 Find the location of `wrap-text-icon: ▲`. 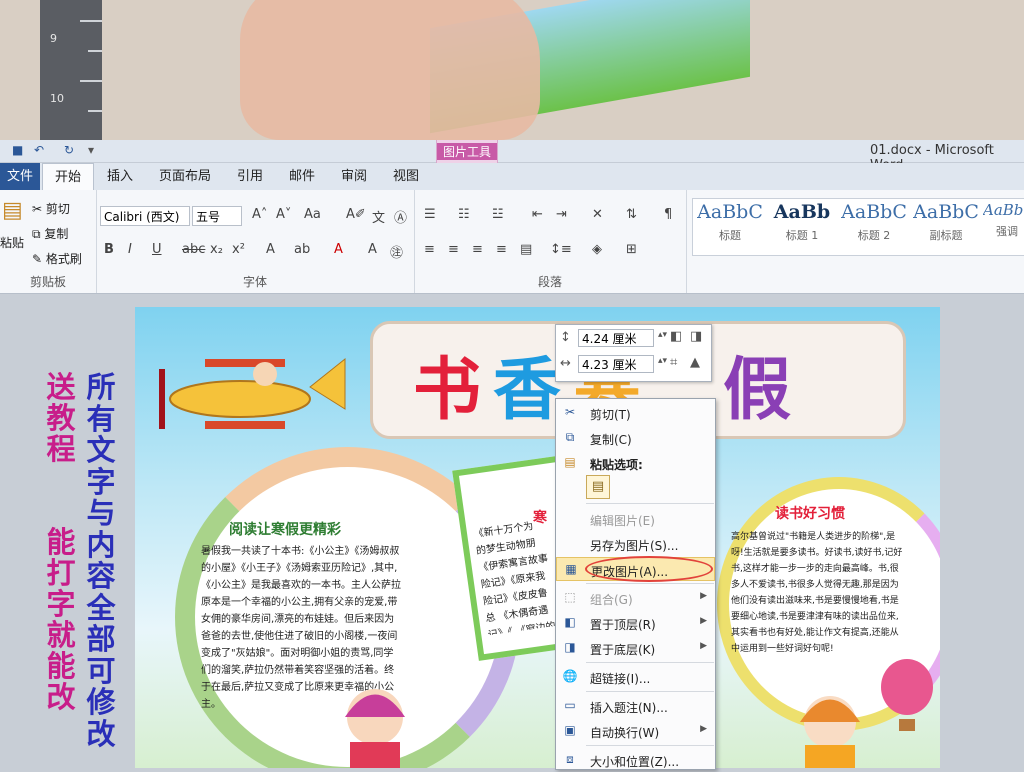

wrap-text-icon: ▲ is located at coordinates (695, 362).